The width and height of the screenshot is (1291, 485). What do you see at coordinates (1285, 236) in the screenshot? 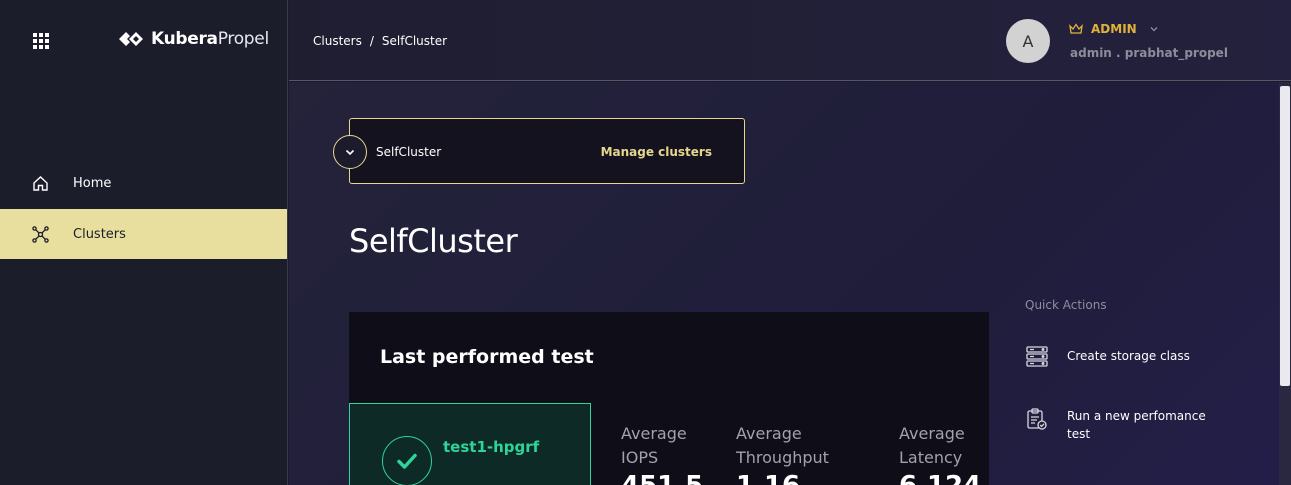
I see `scrollbar-thumb` at bounding box center [1285, 236].